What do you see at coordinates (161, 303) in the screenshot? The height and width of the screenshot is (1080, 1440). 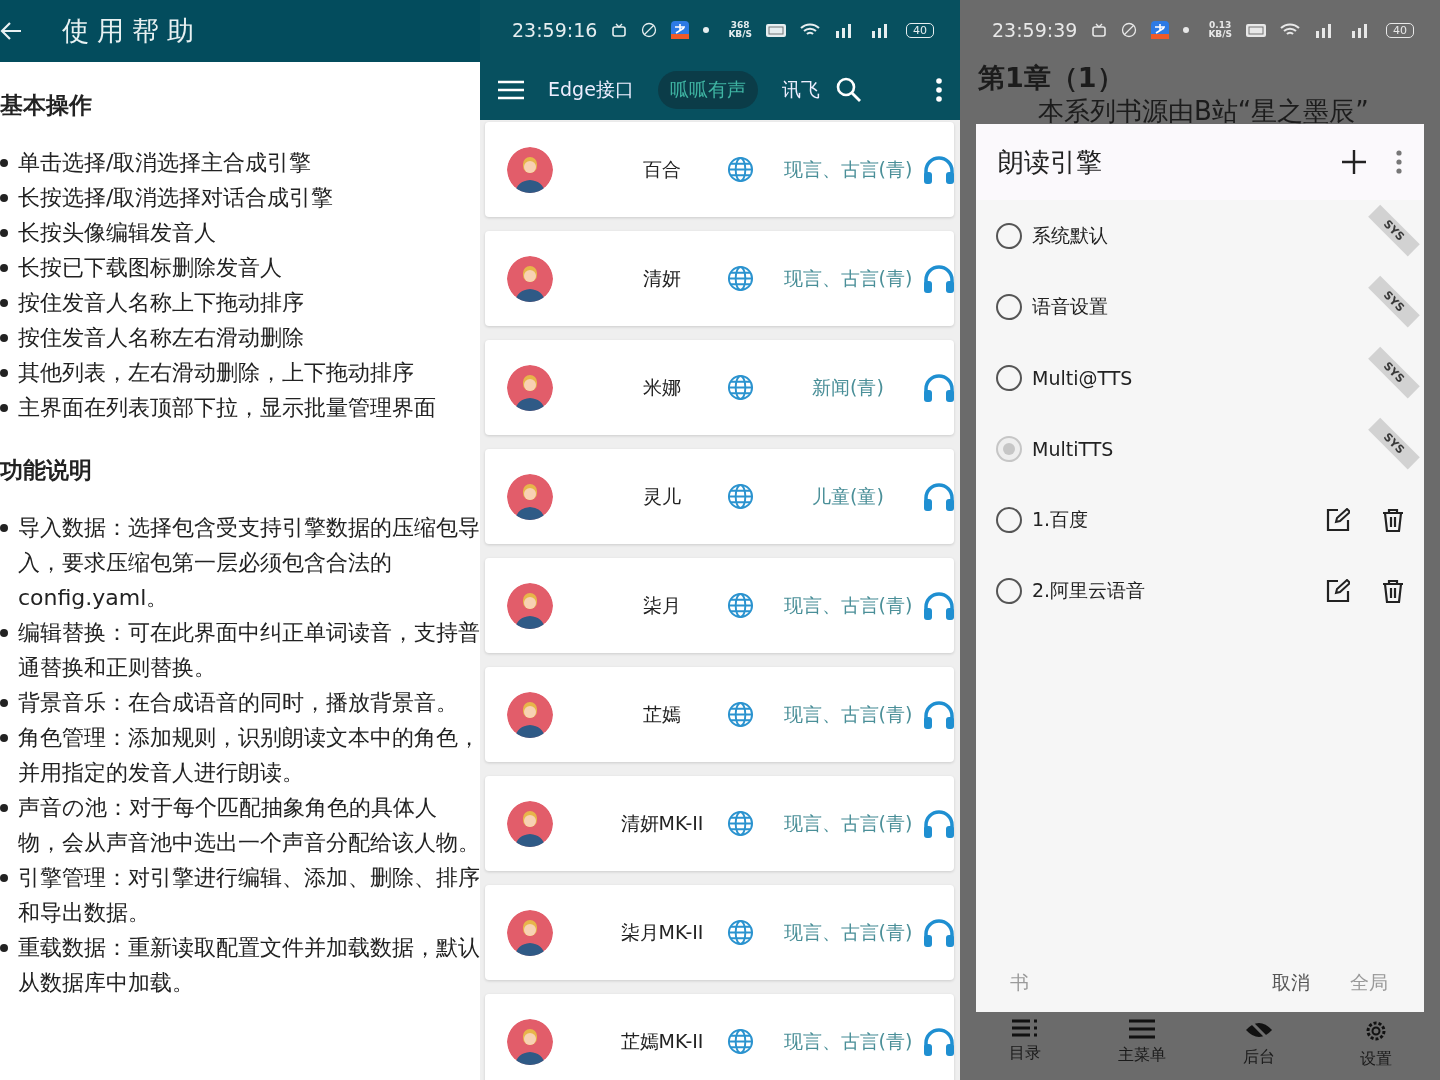 I see `help-text: 按住发音人名称上下拖动排序` at bounding box center [161, 303].